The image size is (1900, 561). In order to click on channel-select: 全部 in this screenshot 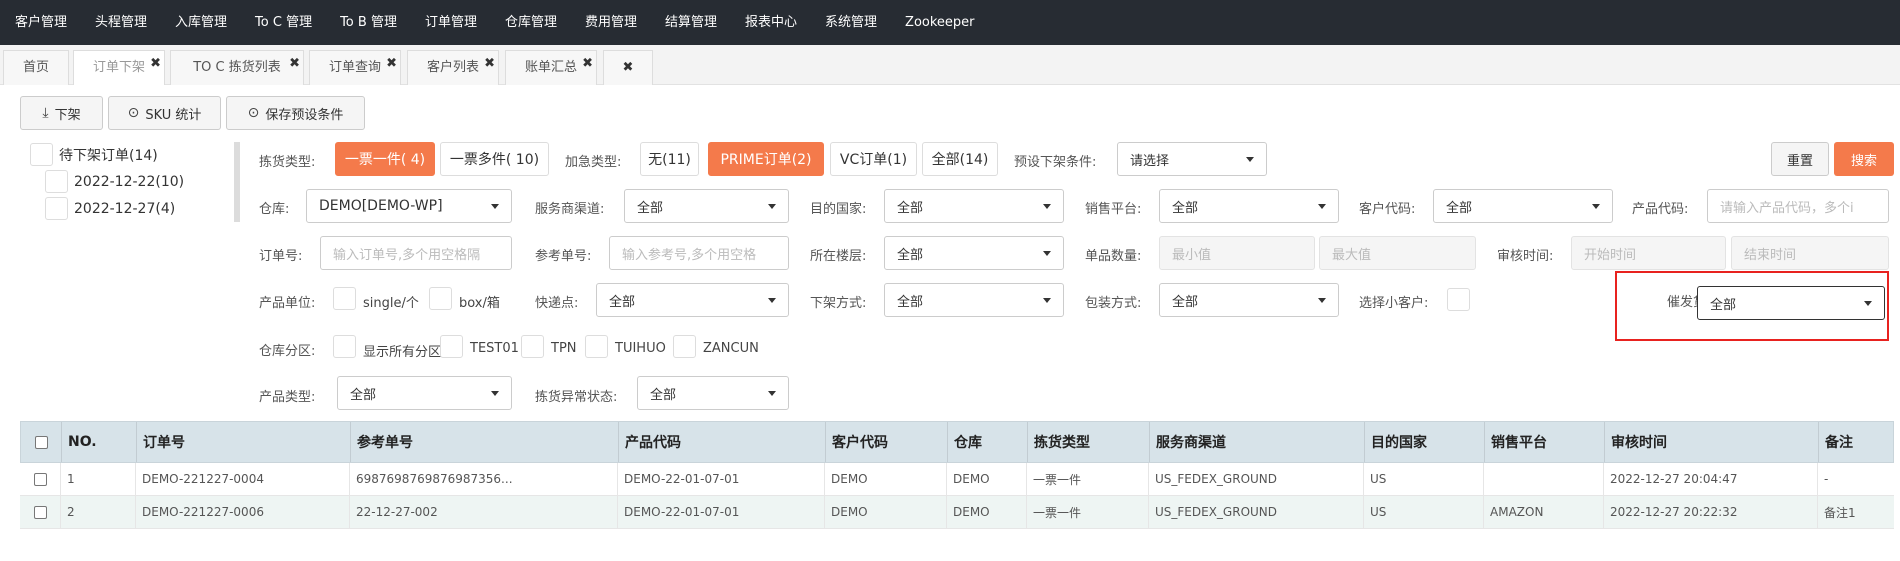, I will do `click(706, 206)`.